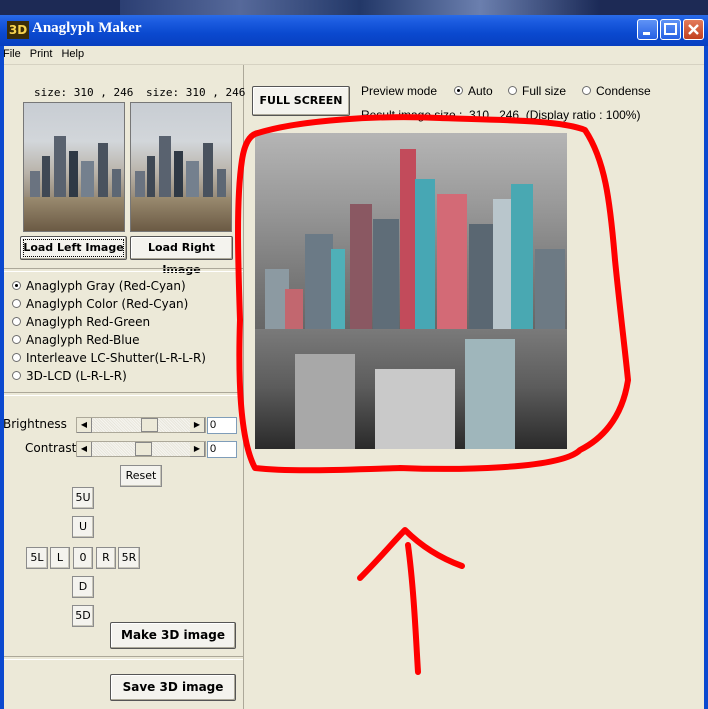 Image resolution: width=708 pixels, height=709 pixels. What do you see at coordinates (411, 601) in the screenshot?
I see `red-arrow-annotation` at bounding box center [411, 601].